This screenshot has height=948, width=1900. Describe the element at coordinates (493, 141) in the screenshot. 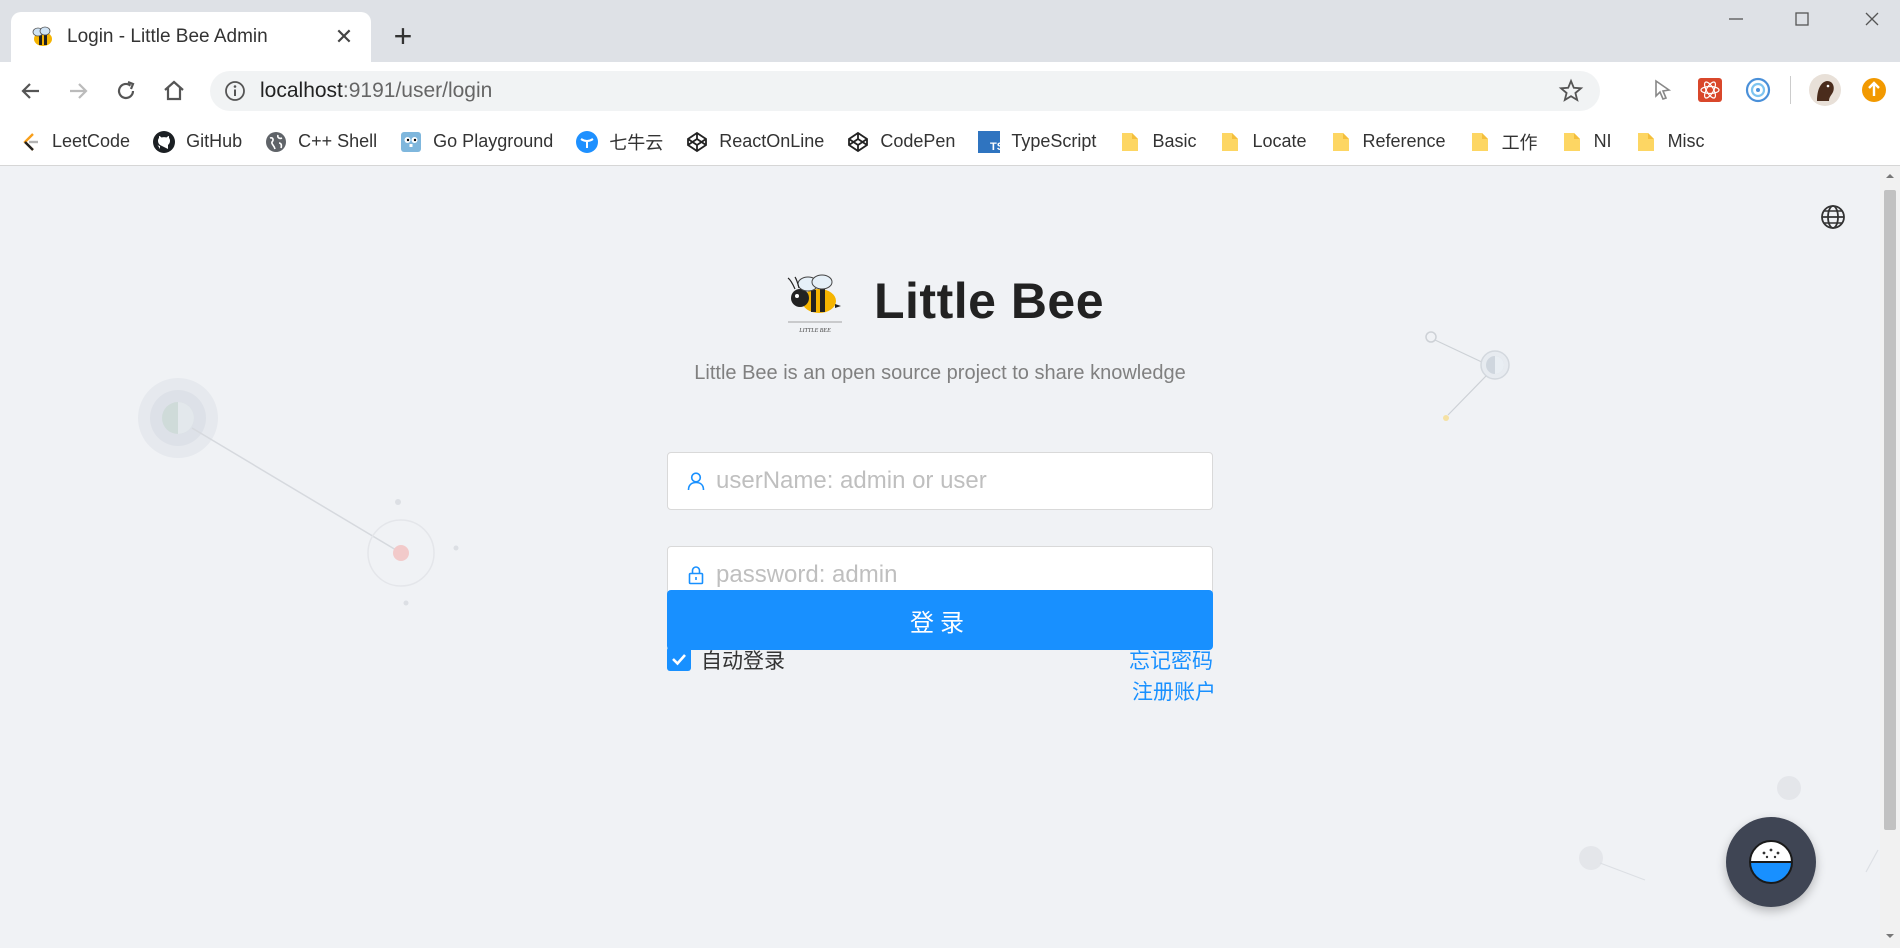

I see `bookmark-label: Go Playground` at that location.